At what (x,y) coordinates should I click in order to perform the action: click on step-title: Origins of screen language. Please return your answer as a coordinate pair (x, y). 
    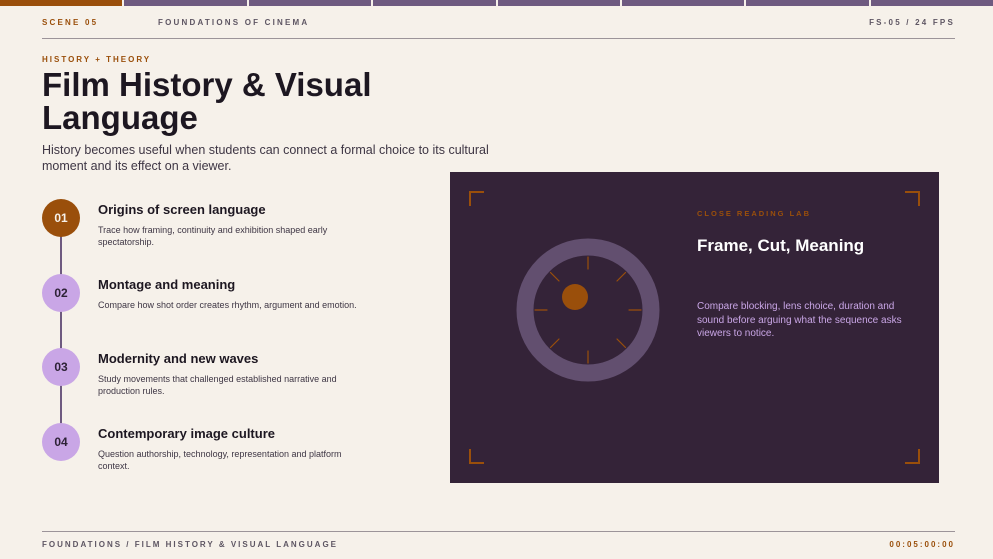
    Looking at the image, I should click on (182, 209).